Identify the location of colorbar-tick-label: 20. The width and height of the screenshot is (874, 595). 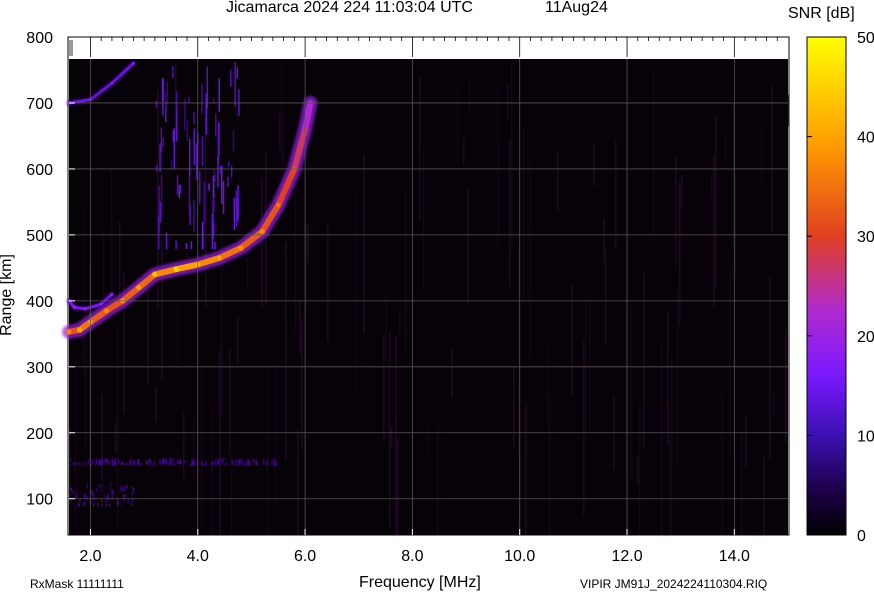
(865, 337).